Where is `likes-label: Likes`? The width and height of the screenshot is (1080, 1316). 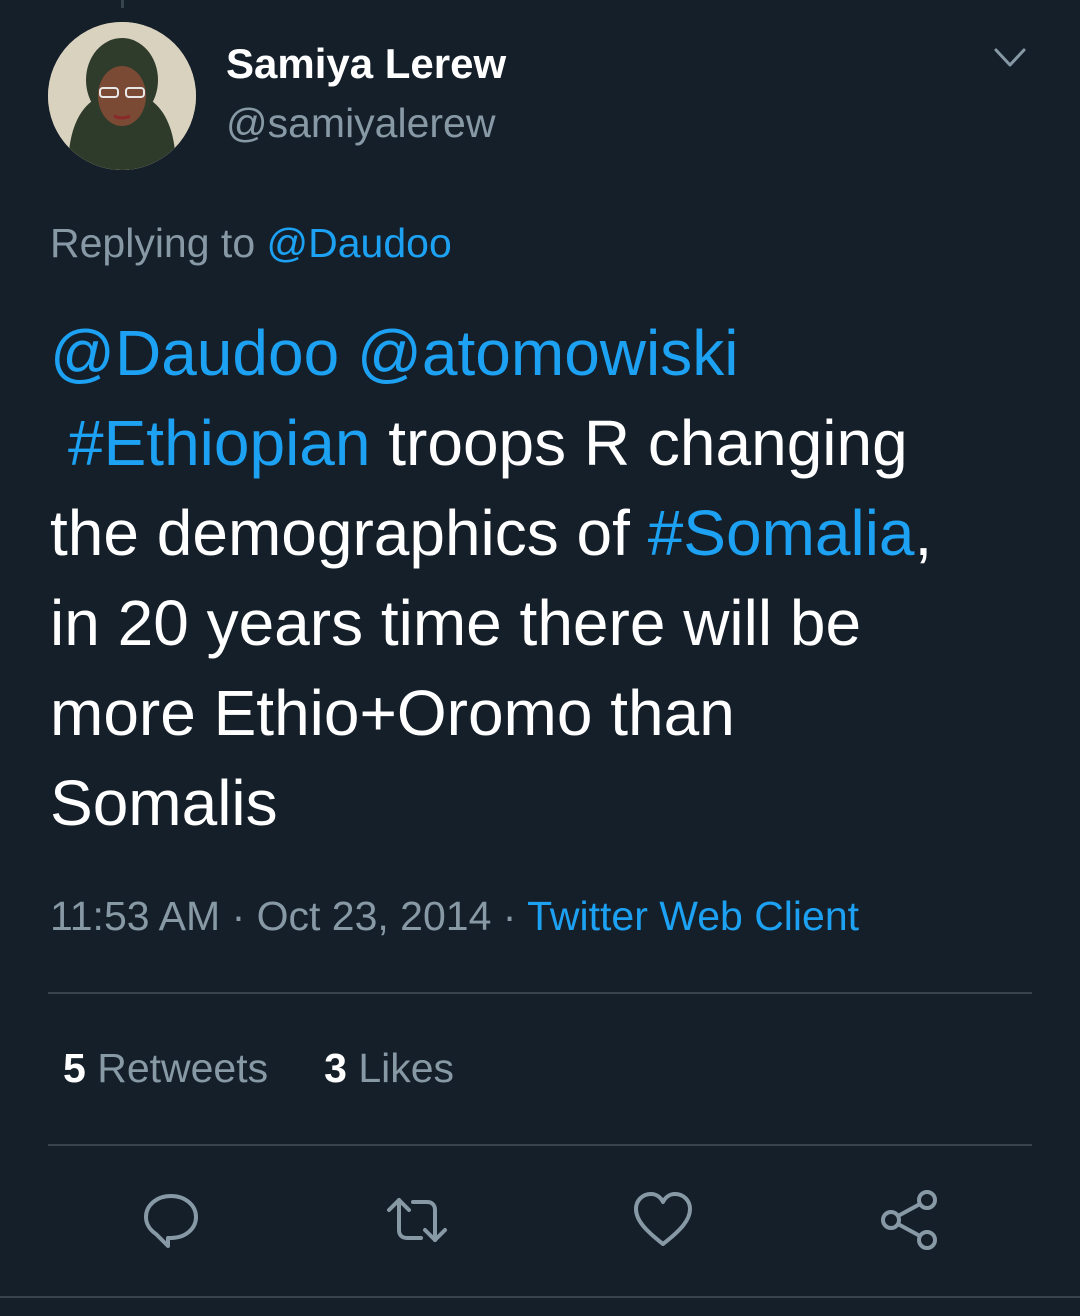
likes-label: Likes is located at coordinates (400, 1068).